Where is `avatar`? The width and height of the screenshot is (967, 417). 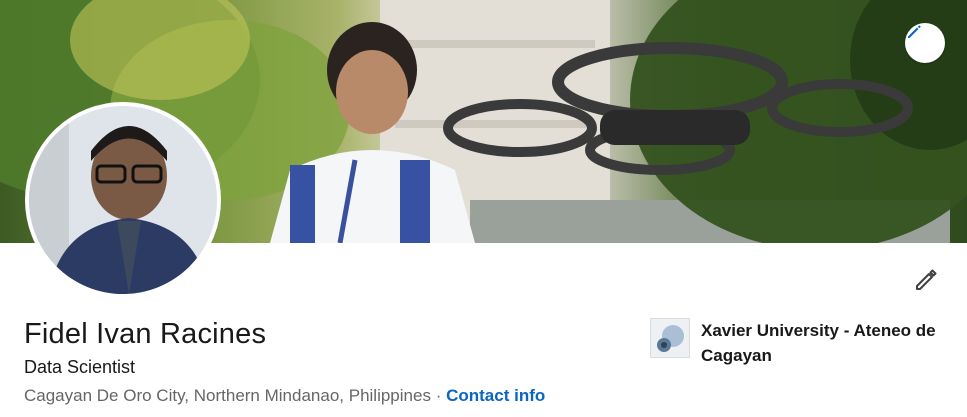 avatar is located at coordinates (123, 200).